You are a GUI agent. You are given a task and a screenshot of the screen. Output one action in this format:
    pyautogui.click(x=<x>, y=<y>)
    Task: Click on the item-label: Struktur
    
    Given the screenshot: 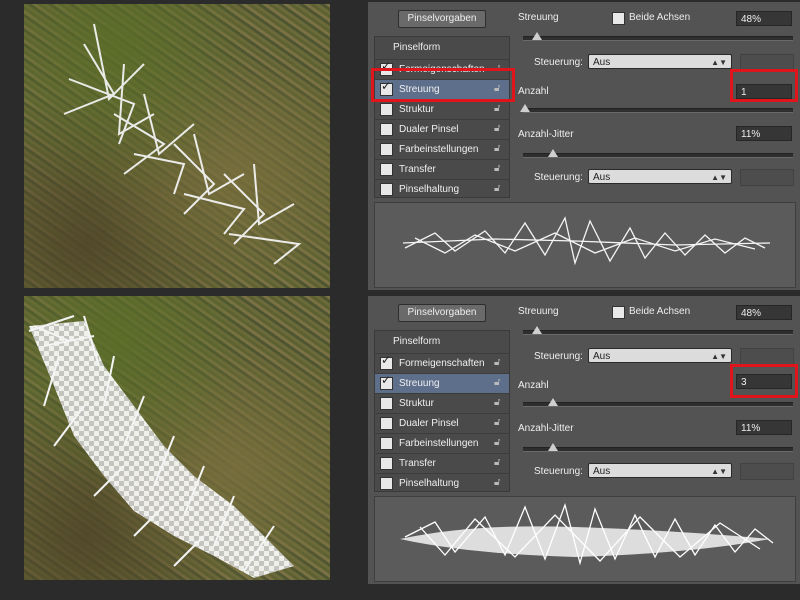 What is the action you would take?
    pyautogui.click(x=417, y=109)
    